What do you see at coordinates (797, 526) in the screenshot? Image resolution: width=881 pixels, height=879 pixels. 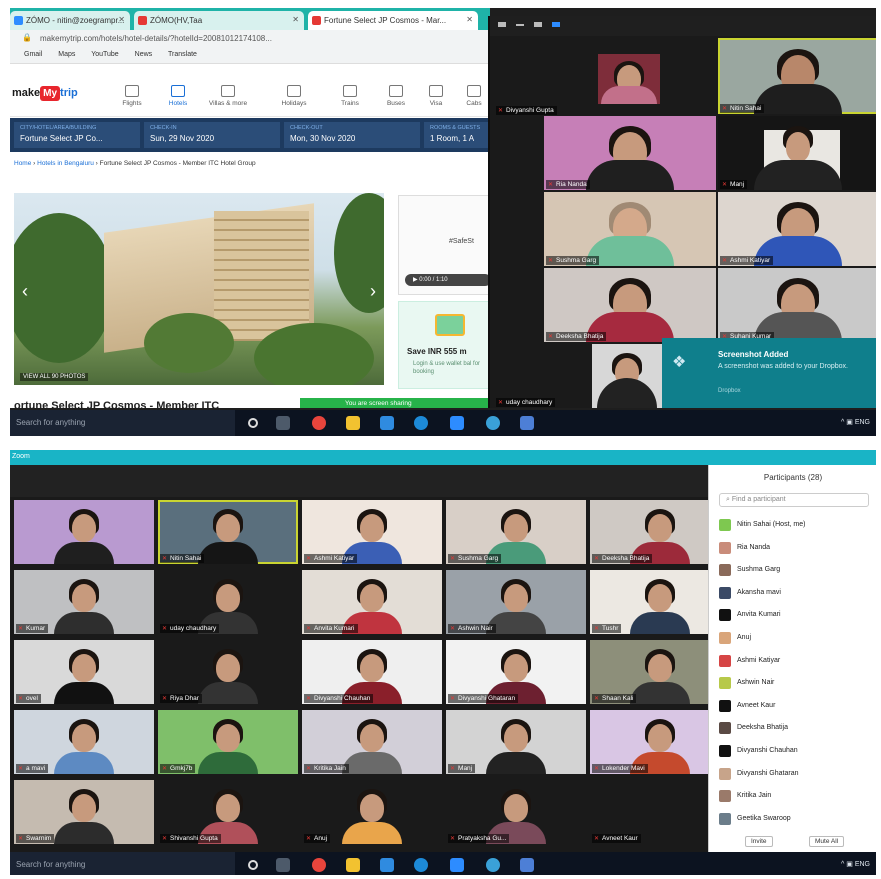 I see `participant-row: Nitin Sahai (Host, me)` at bounding box center [797, 526].